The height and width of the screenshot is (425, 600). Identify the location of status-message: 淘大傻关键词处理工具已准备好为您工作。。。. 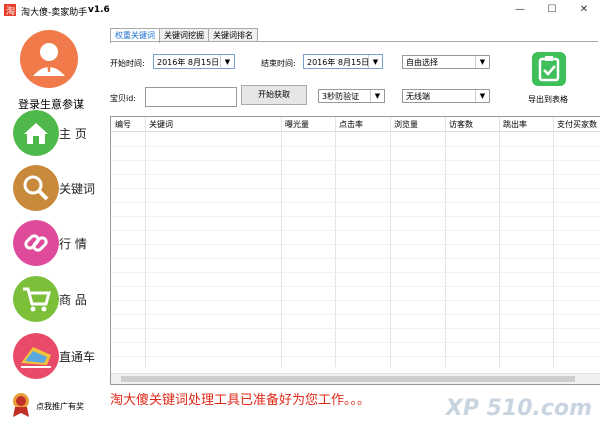
(240, 400).